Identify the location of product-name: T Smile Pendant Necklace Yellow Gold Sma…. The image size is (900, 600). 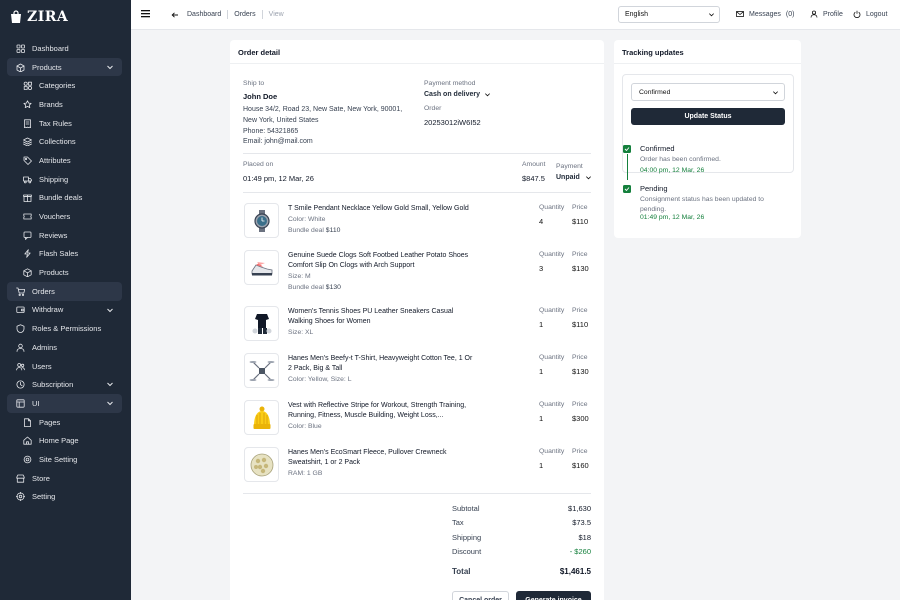
(388, 209).